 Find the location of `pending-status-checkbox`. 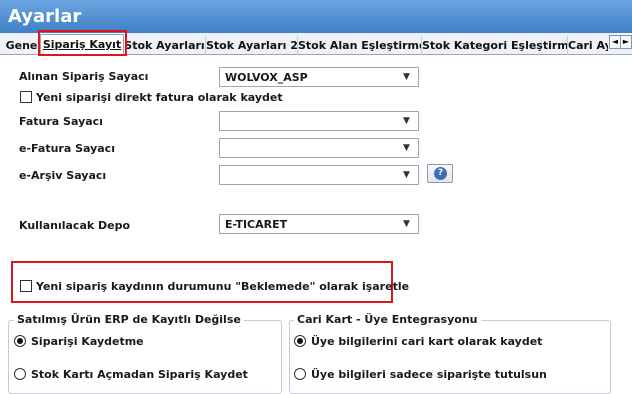

pending-status-checkbox is located at coordinates (26, 286).